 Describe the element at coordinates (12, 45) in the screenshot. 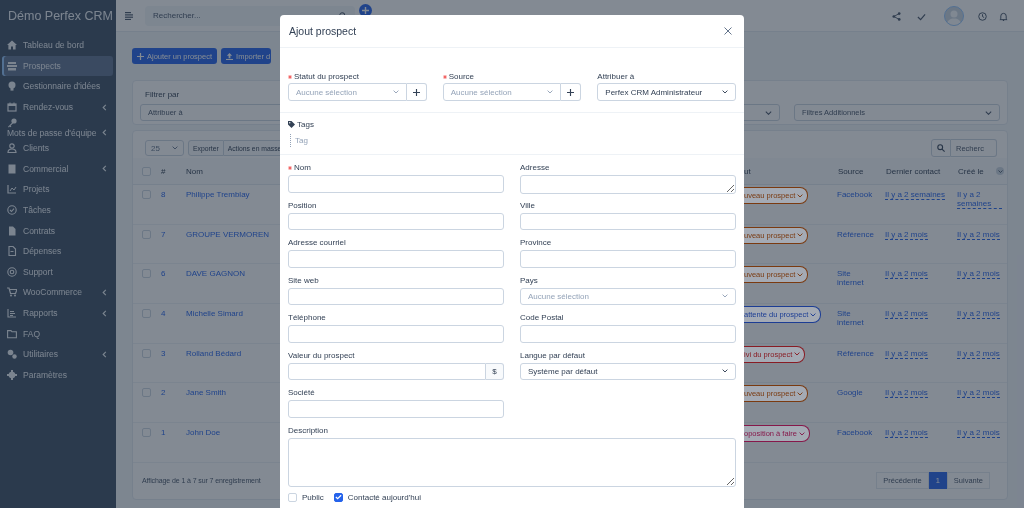

I see `home-icon` at that location.